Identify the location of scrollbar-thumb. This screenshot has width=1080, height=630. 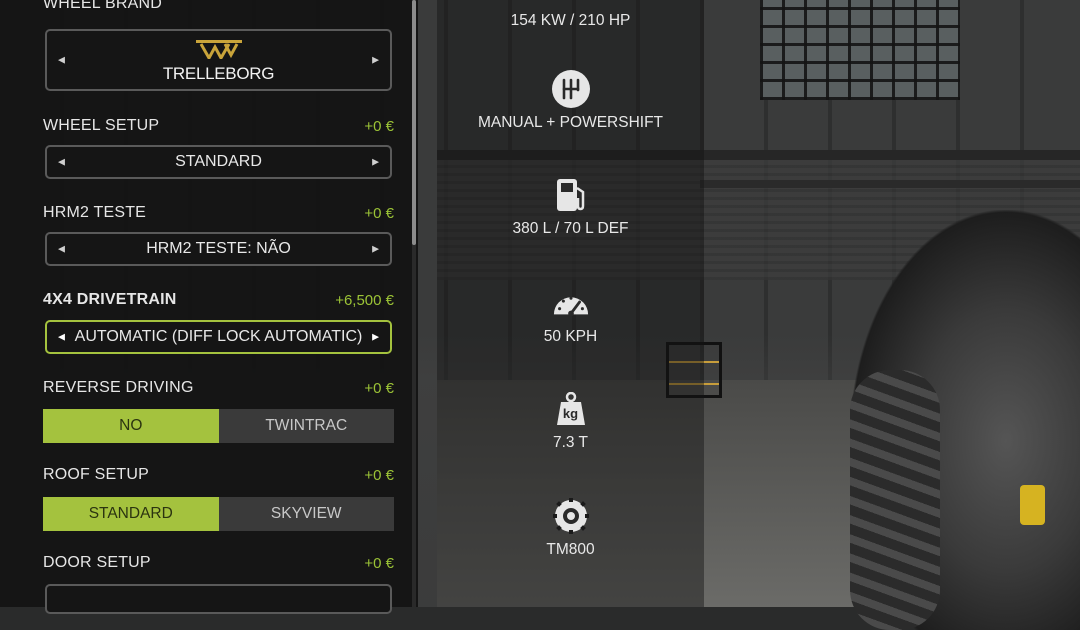
(414, 122).